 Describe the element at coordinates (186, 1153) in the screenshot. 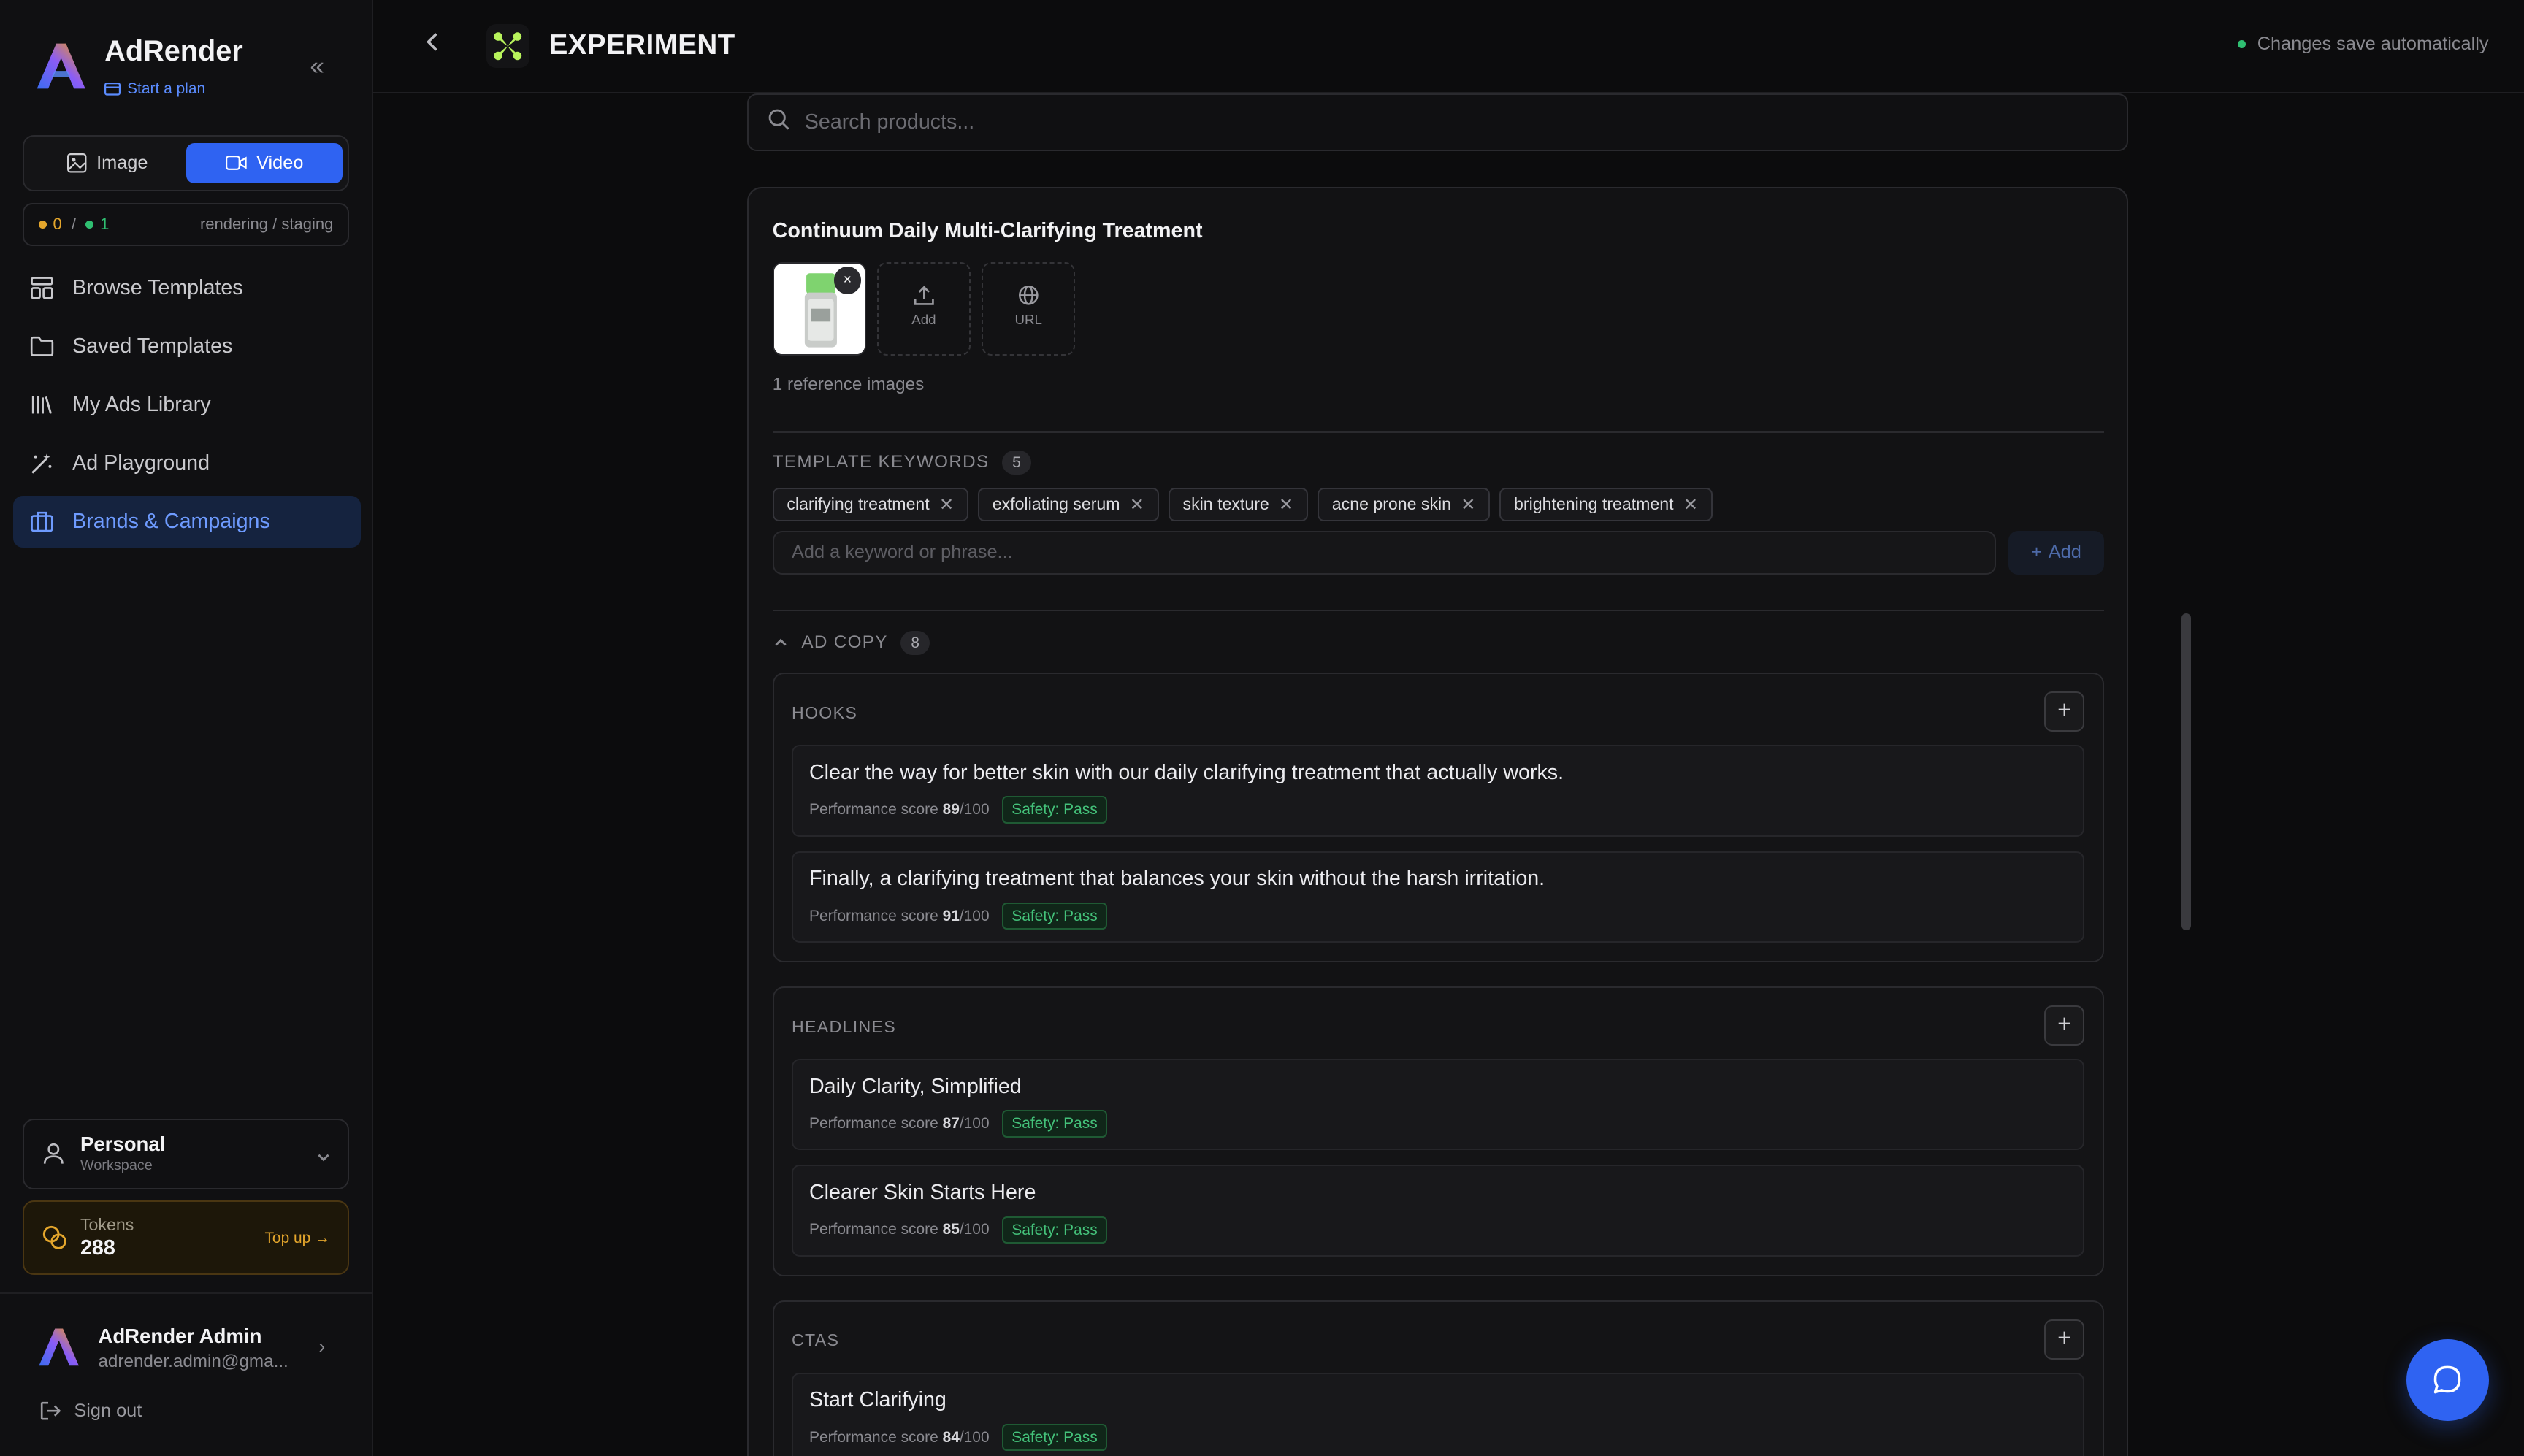

I see `workspace-selector: Personal Workspace` at that location.